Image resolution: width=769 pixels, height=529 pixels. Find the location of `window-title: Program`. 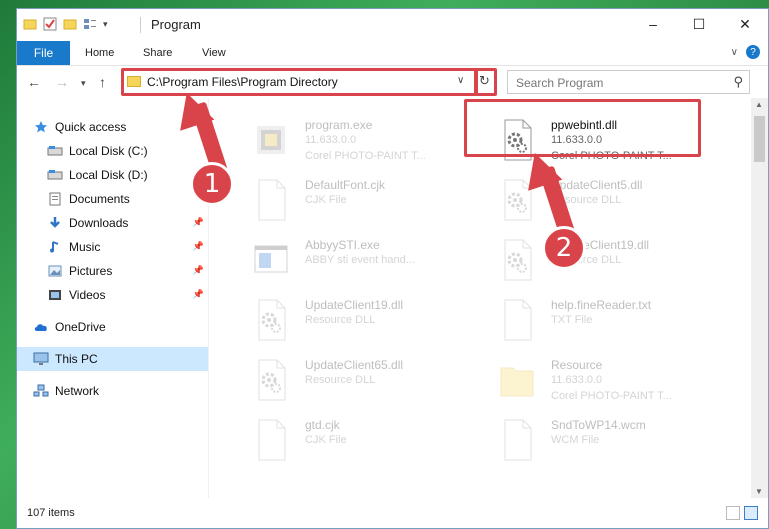

window-title: Program is located at coordinates (176, 24).